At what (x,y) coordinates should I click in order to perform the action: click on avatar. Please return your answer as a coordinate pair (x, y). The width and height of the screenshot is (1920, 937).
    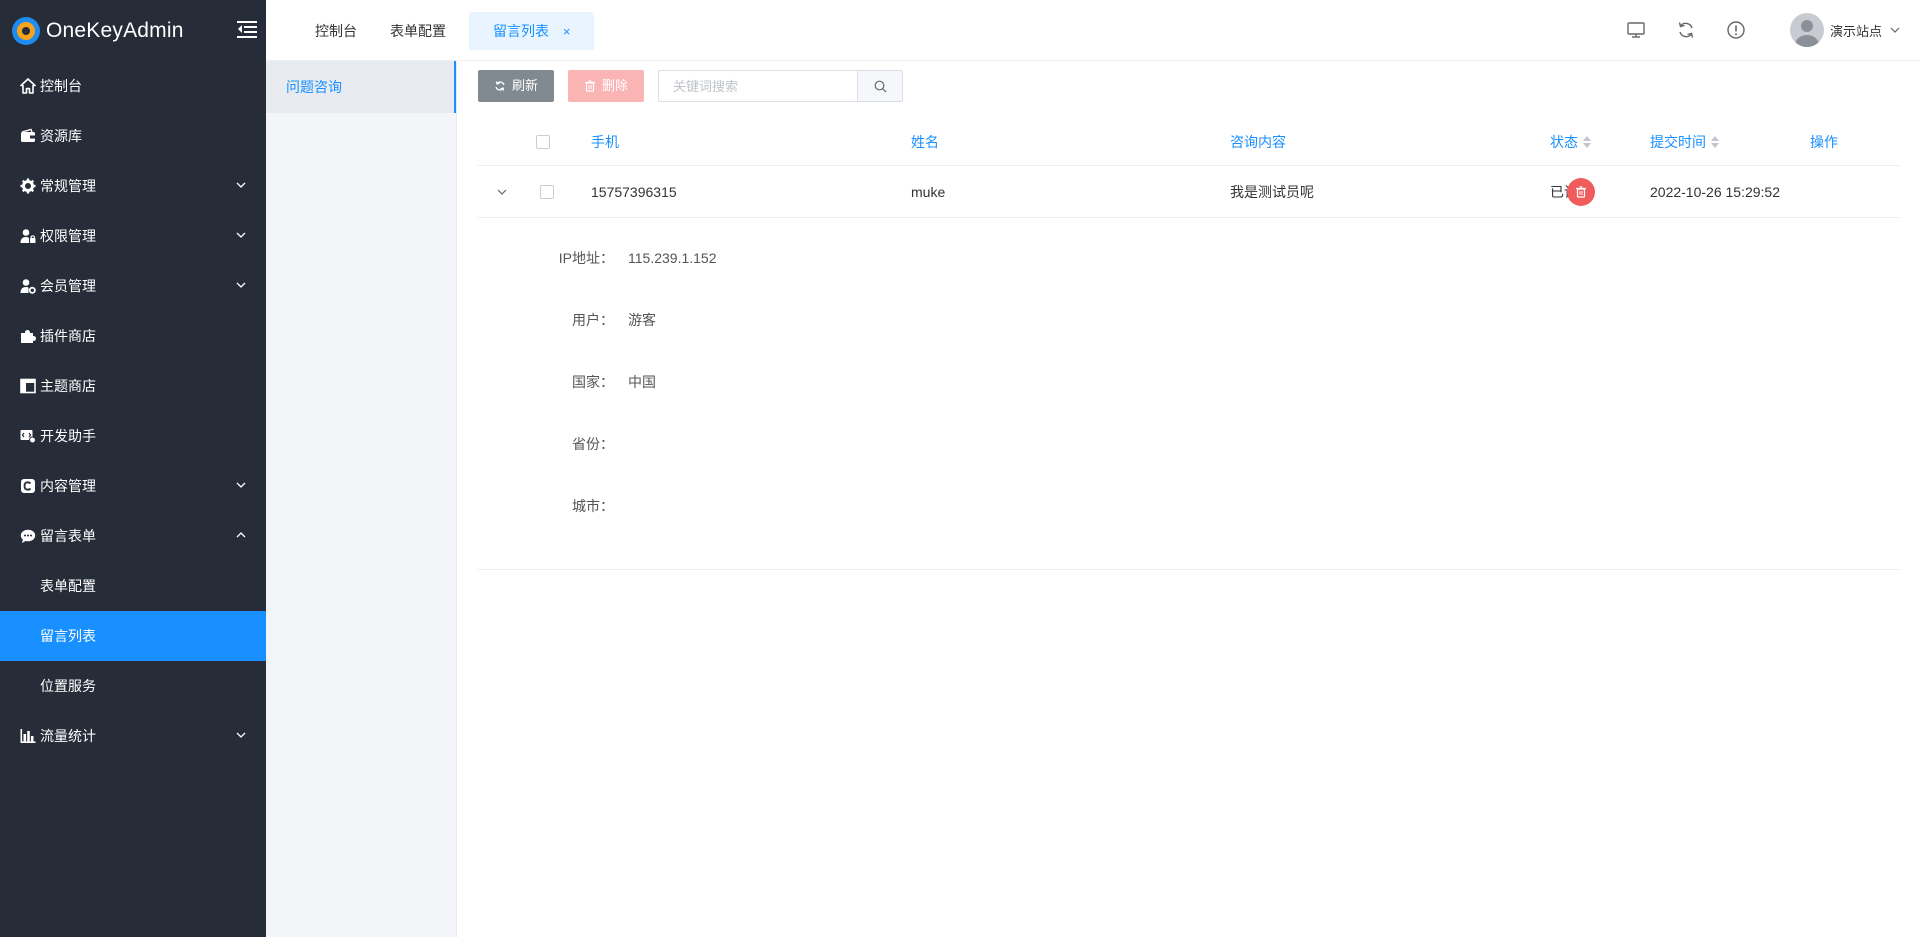
    Looking at the image, I should click on (1806, 30).